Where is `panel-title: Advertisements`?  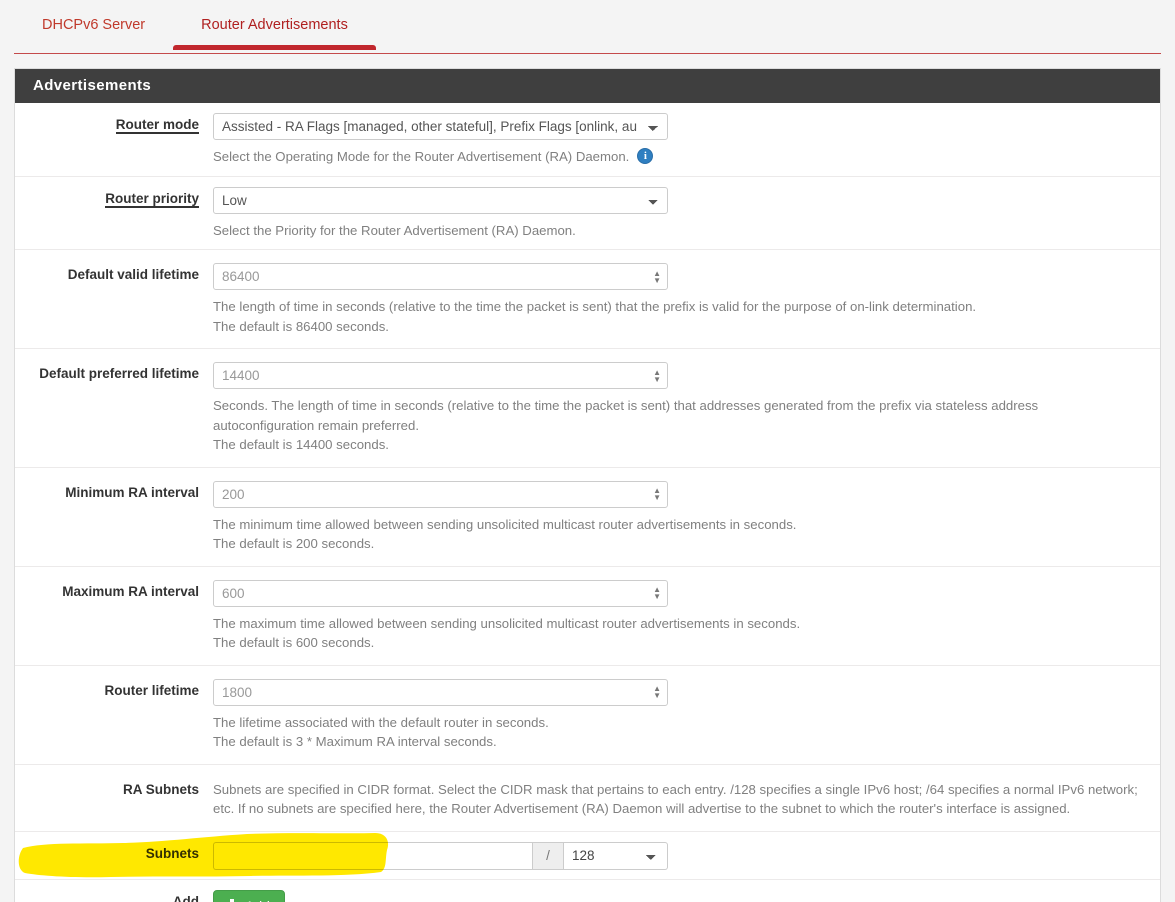 panel-title: Advertisements is located at coordinates (587, 86).